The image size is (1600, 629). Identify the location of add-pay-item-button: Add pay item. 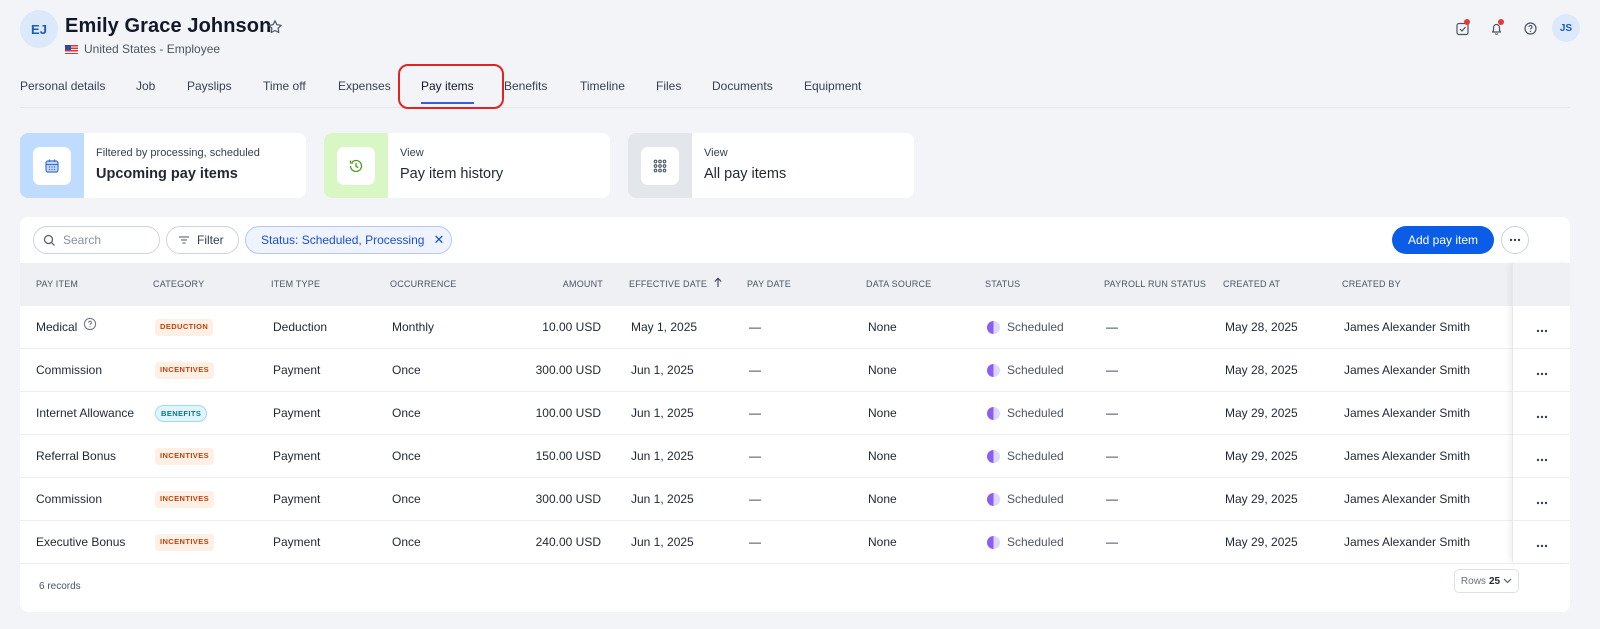
(1443, 240).